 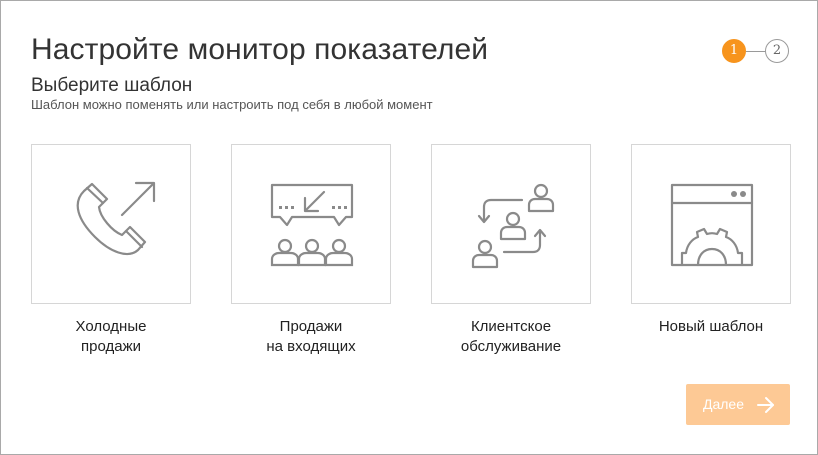 I want to click on step-connector, so click(x=756, y=51).